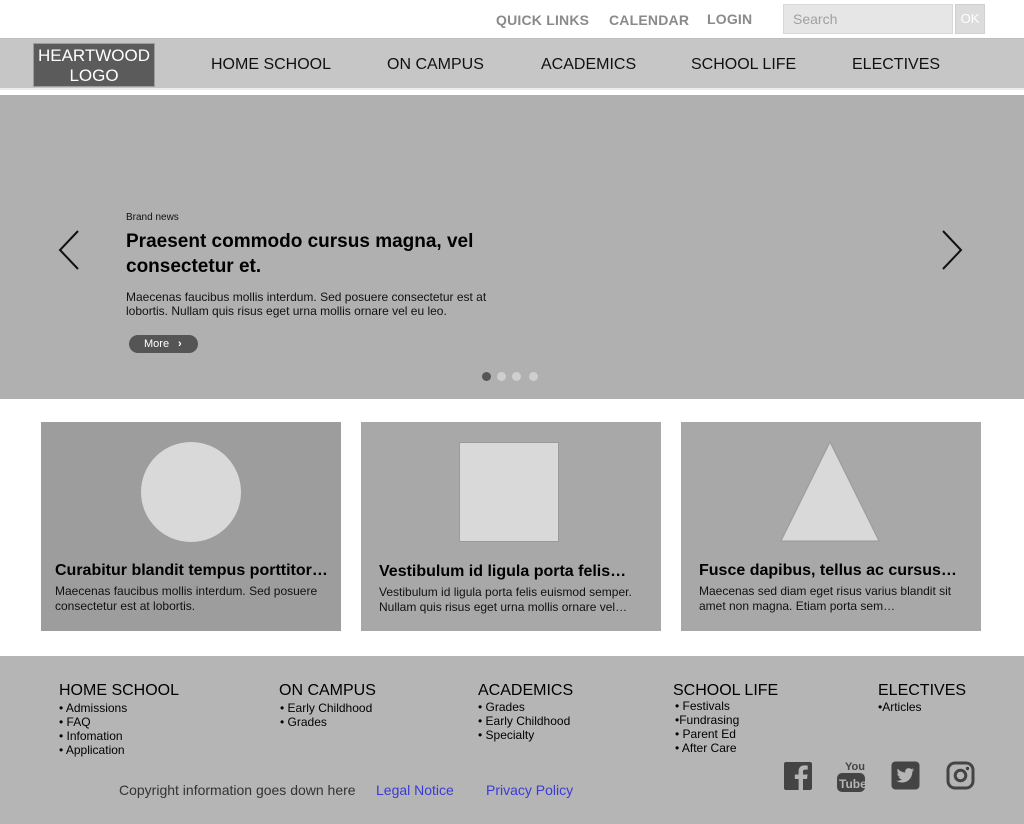  I want to click on footer-list-academics: • Grades • Early Childhood • Specialty, so click(524, 721).